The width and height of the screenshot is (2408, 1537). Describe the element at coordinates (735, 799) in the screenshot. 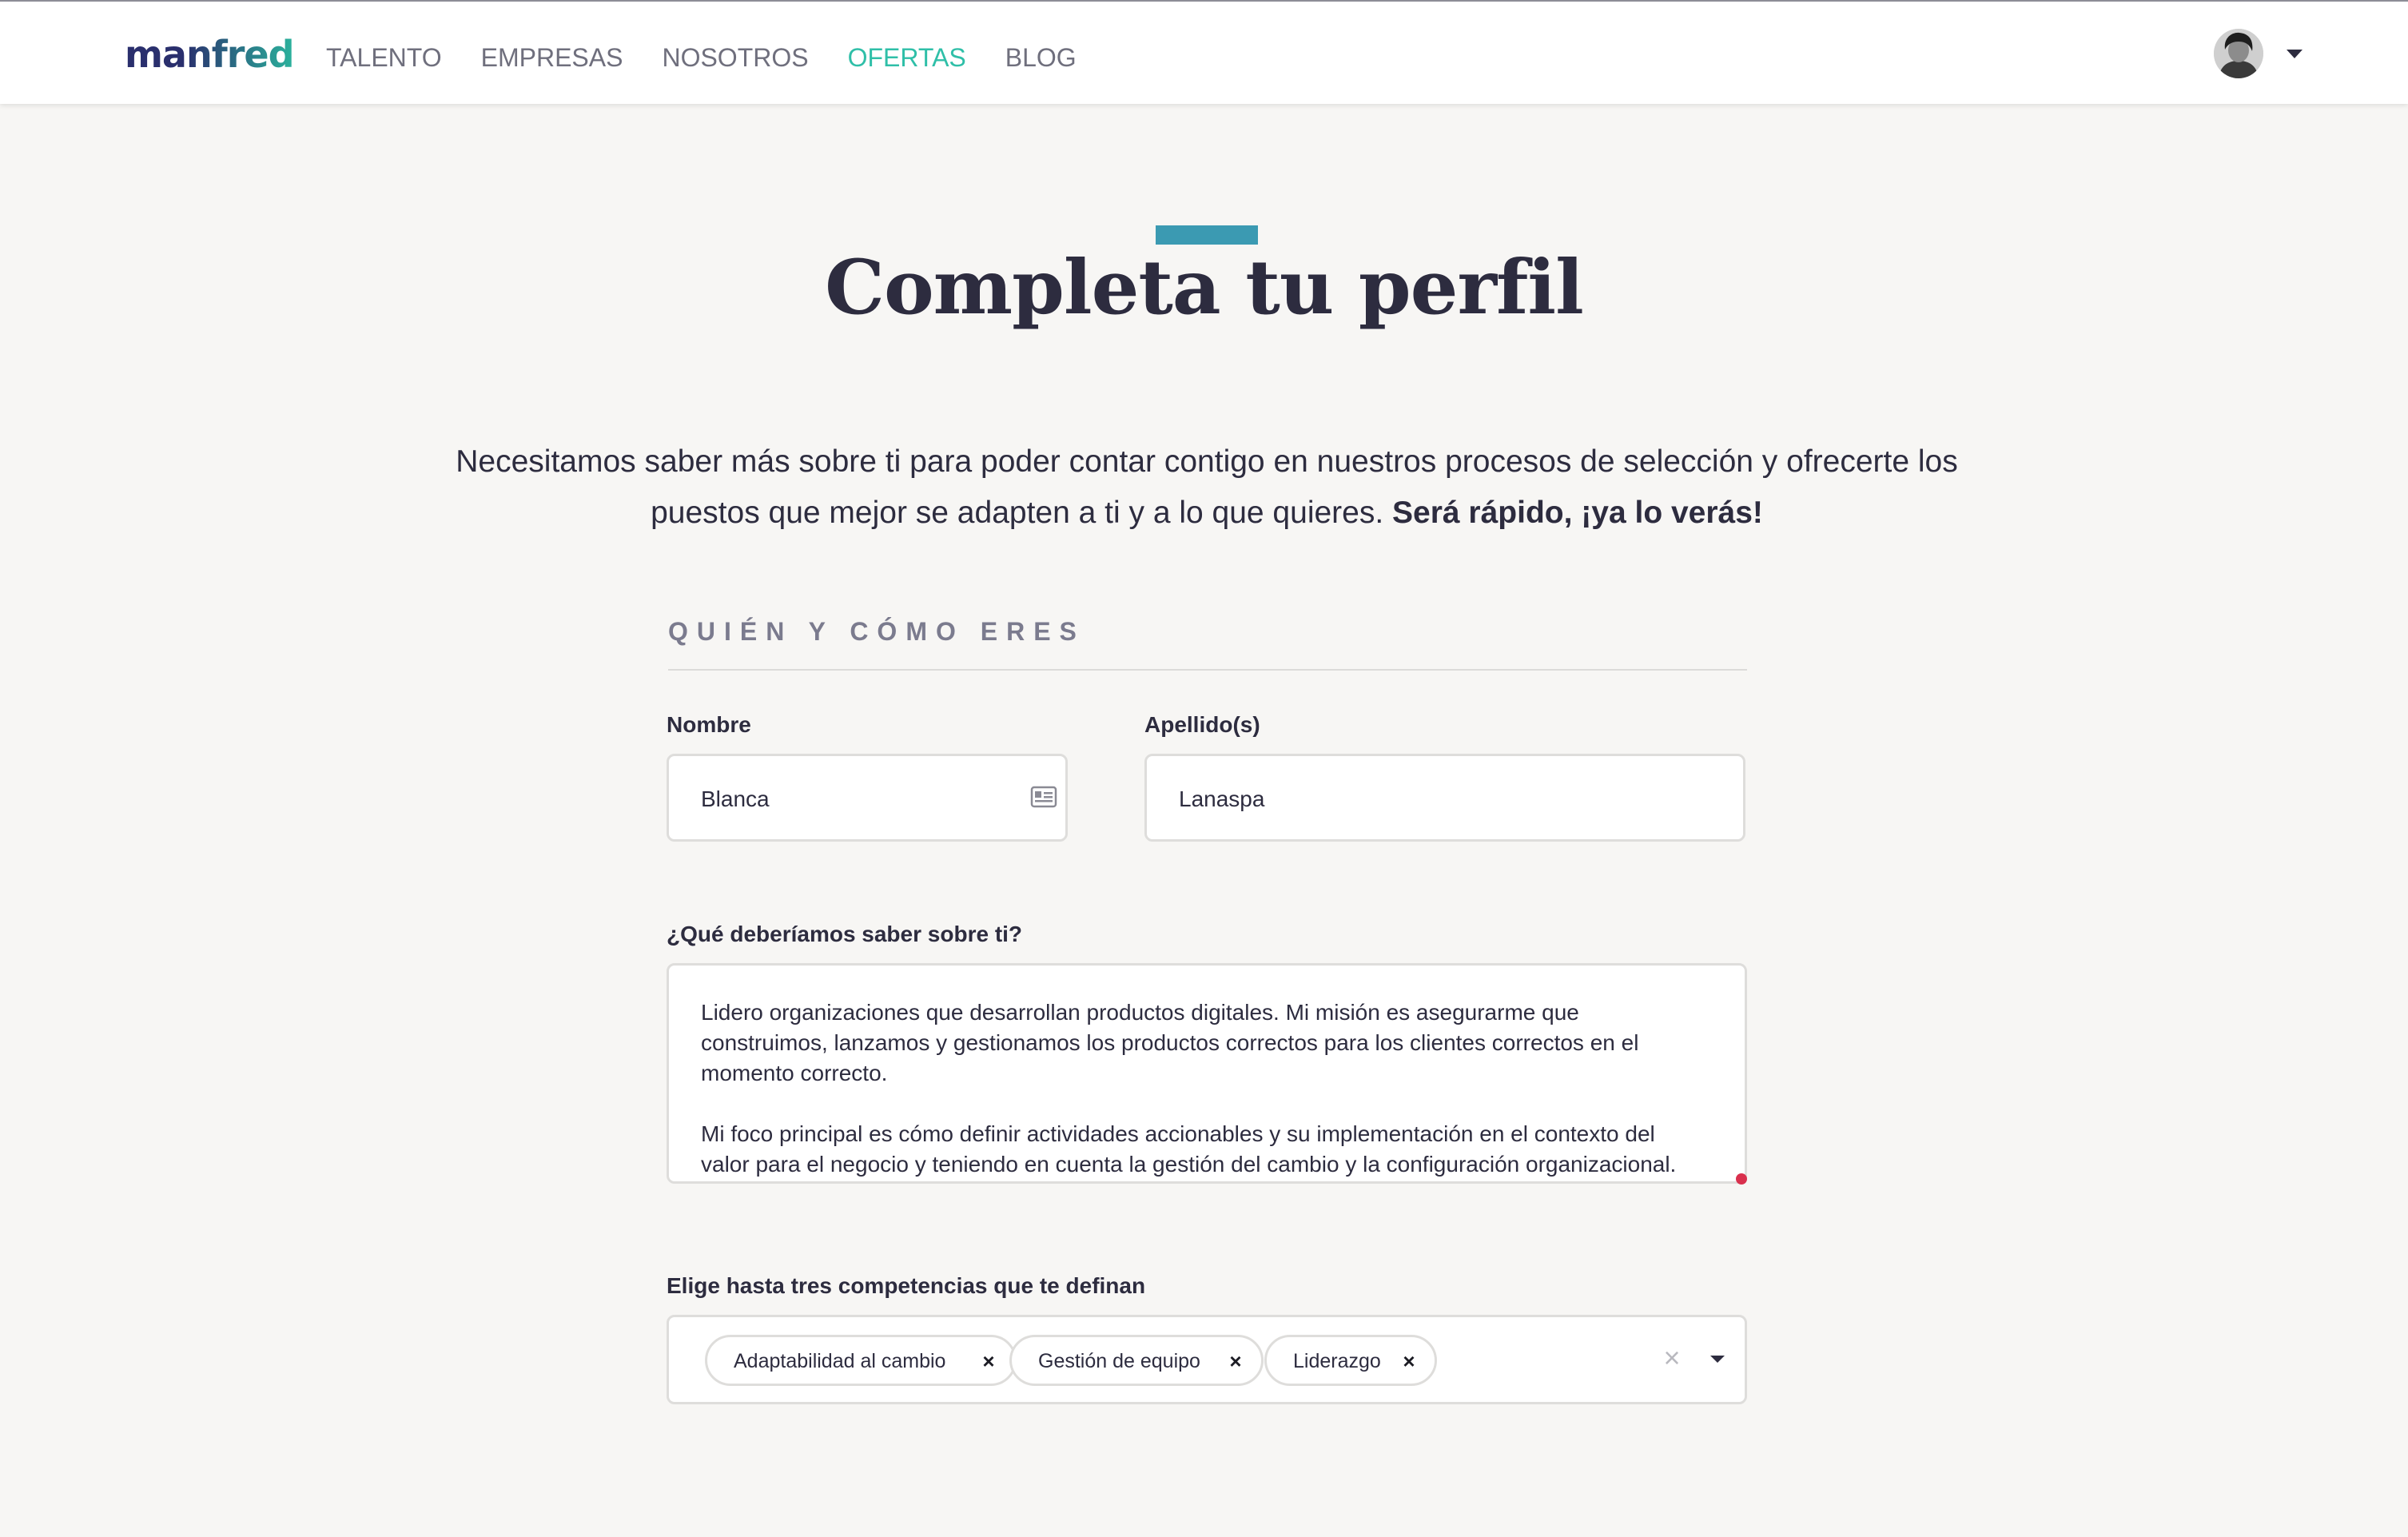

I see `first-name-value: Blanca` at that location.